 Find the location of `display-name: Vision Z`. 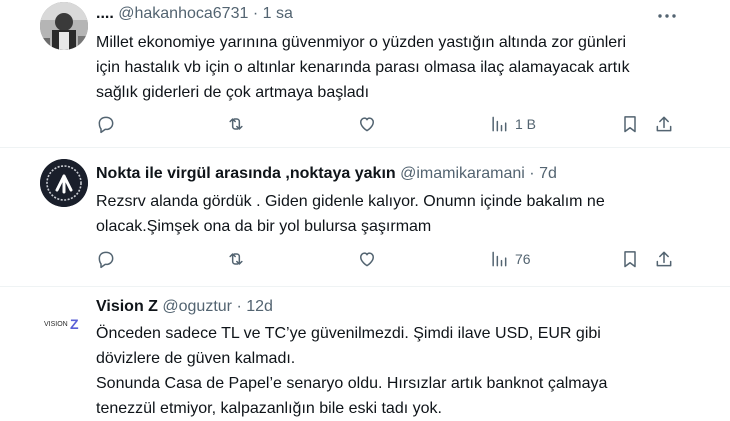

display-name: Vision Z is located at coordinates (127, 306).